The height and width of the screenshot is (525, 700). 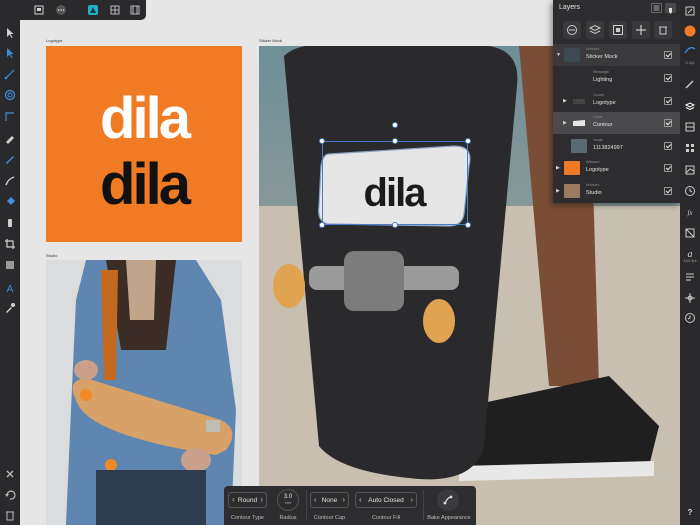 What do you see at coordinates (395, 225) in the screenshot?
I see `selection-handle-bc` at bounding box center [395, 225].